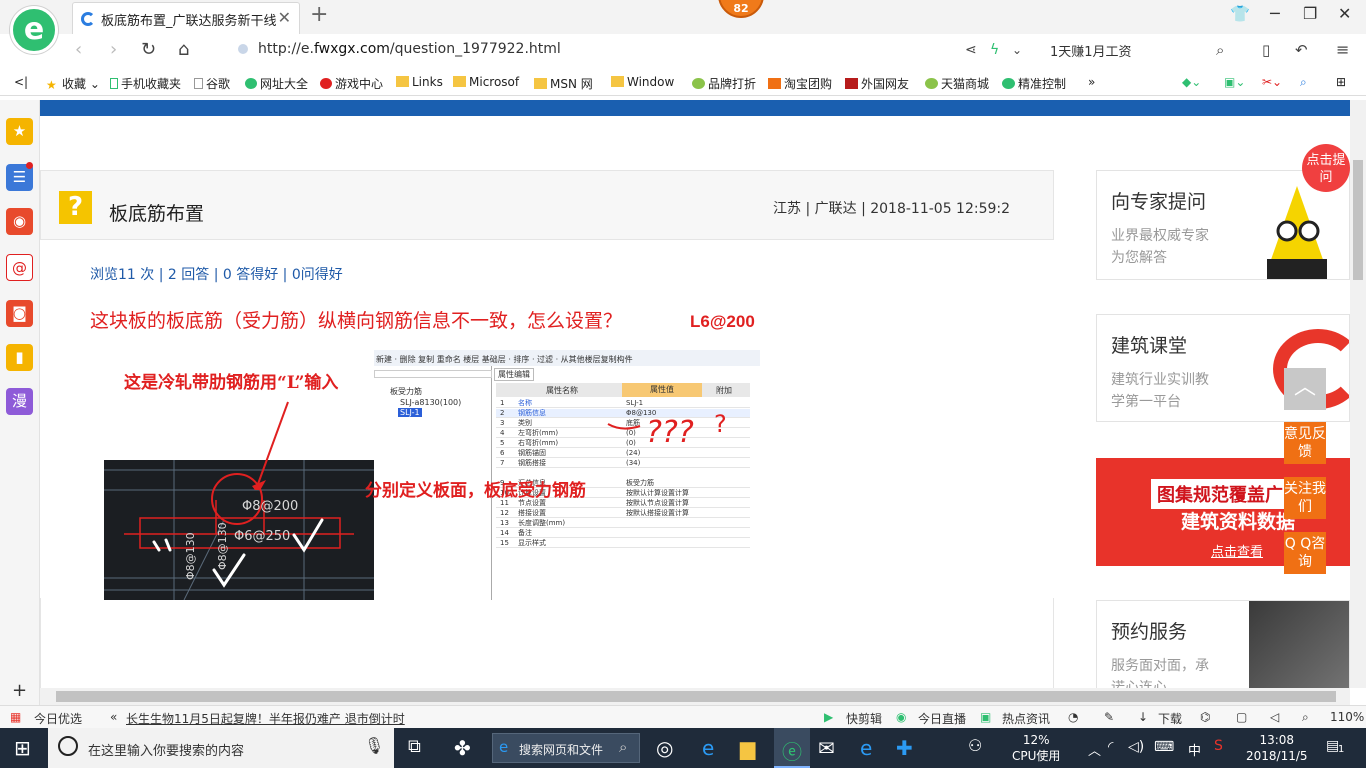 This screenshot has width=1366, height=768. What do you see at coordinates (1191, 82) in the screenshot?
I see `shield-icon: ◆⌄` at bounding box center [1191, 82].